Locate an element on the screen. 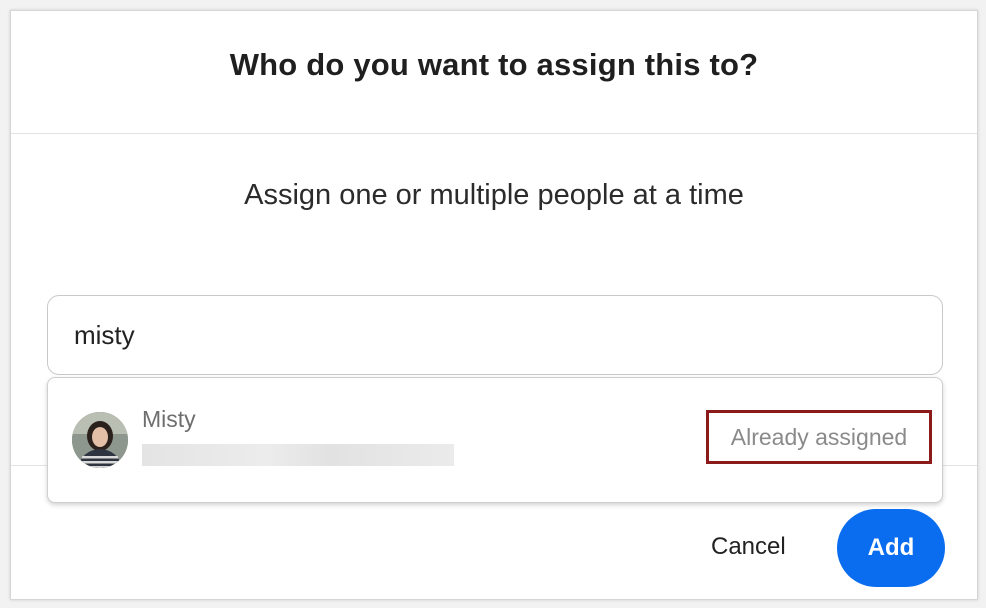 The width and height of the screenshot is (986, 608). add-button: Add is located at coordinates (891, 548).